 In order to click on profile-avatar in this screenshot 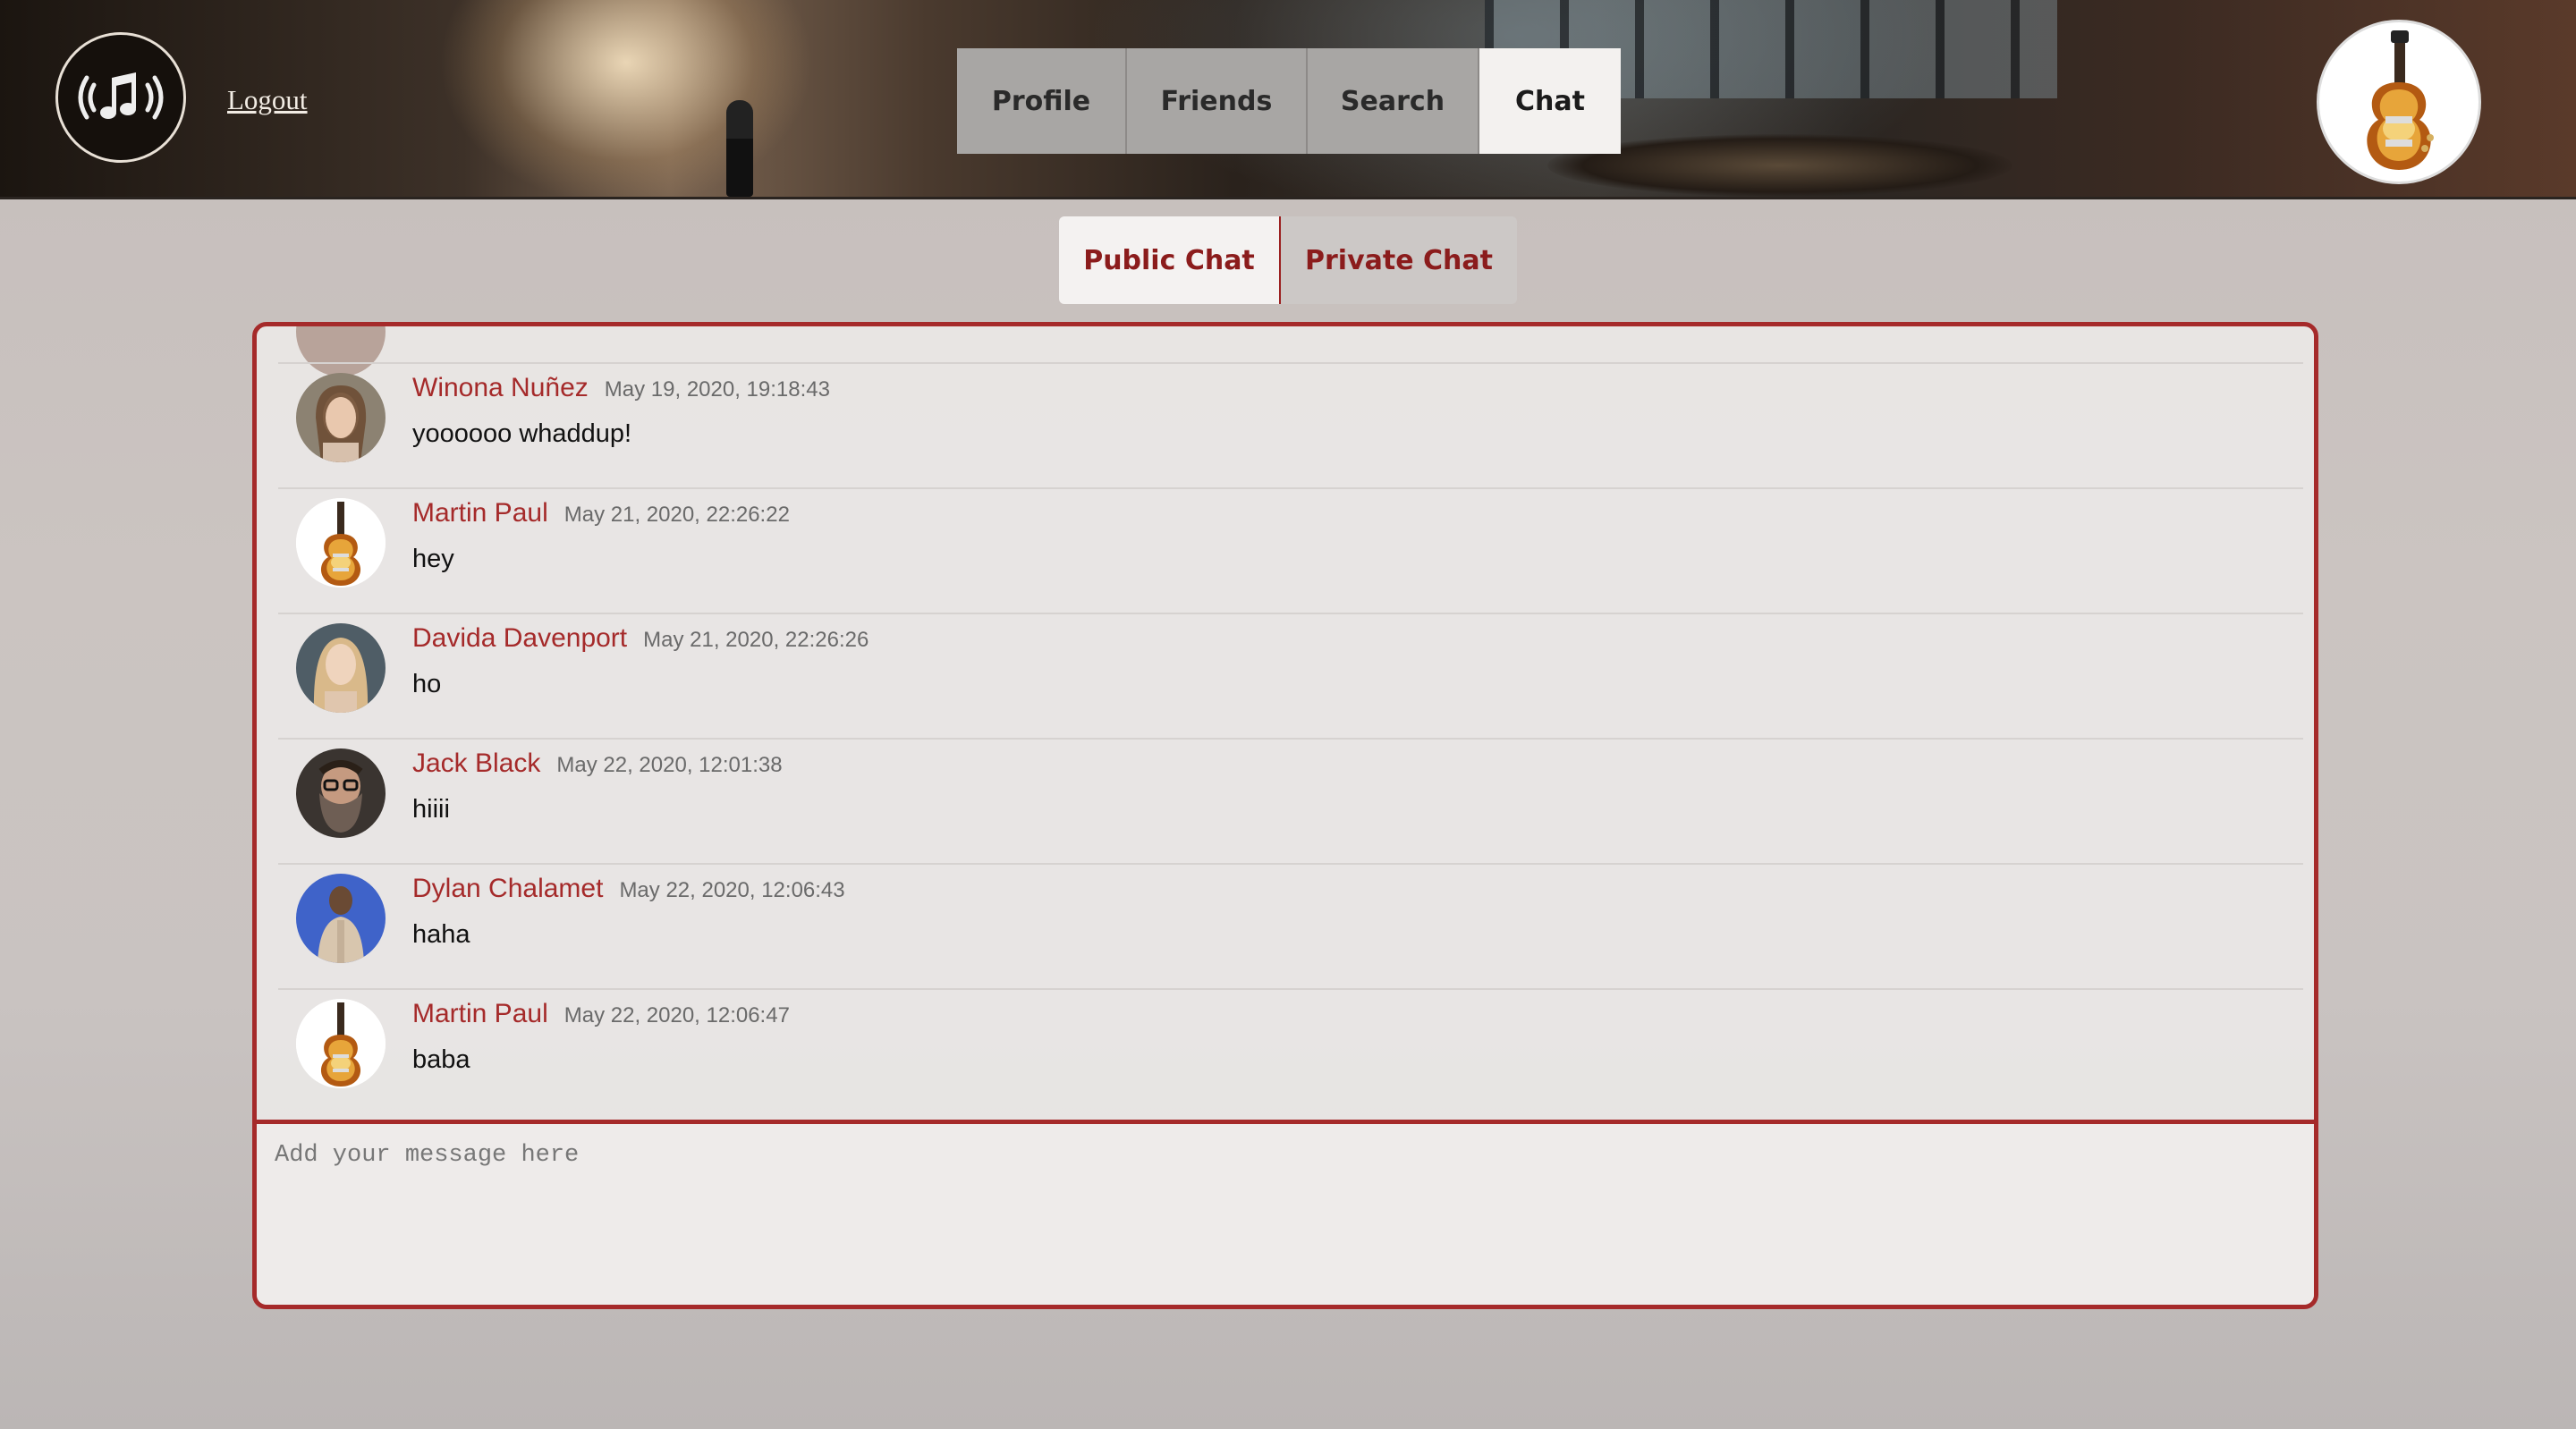, I will do `click(2399, 102)`.